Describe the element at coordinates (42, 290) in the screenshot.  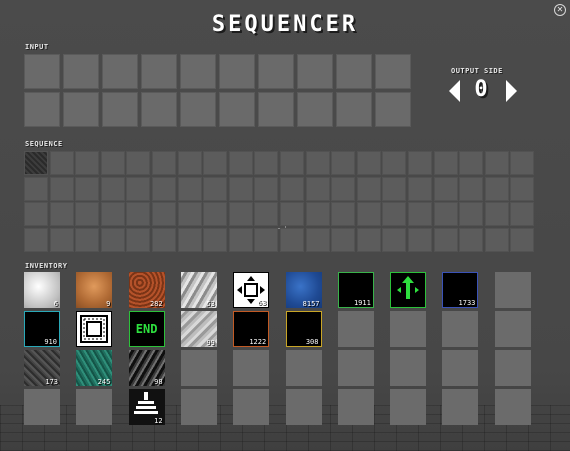
I see `quartz-block: 6` at that location.